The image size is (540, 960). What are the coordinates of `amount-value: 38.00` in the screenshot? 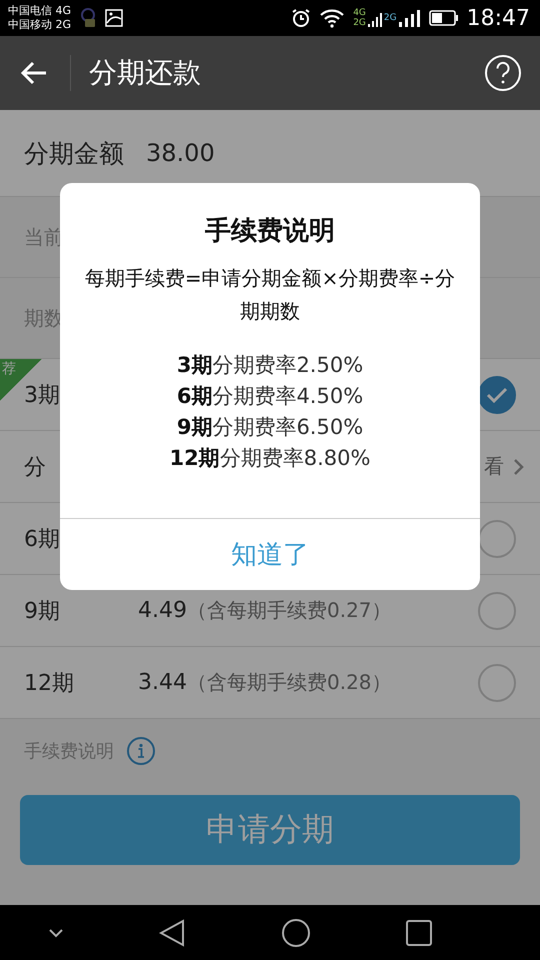 It's located at (180, 153).